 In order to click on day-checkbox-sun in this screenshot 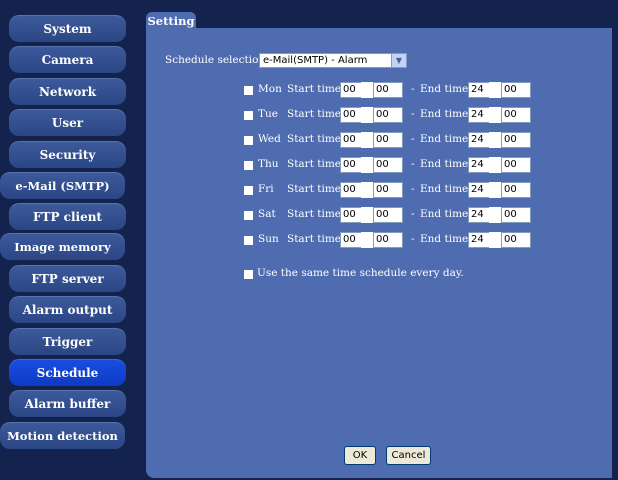, I will do `click(248, 240)`.